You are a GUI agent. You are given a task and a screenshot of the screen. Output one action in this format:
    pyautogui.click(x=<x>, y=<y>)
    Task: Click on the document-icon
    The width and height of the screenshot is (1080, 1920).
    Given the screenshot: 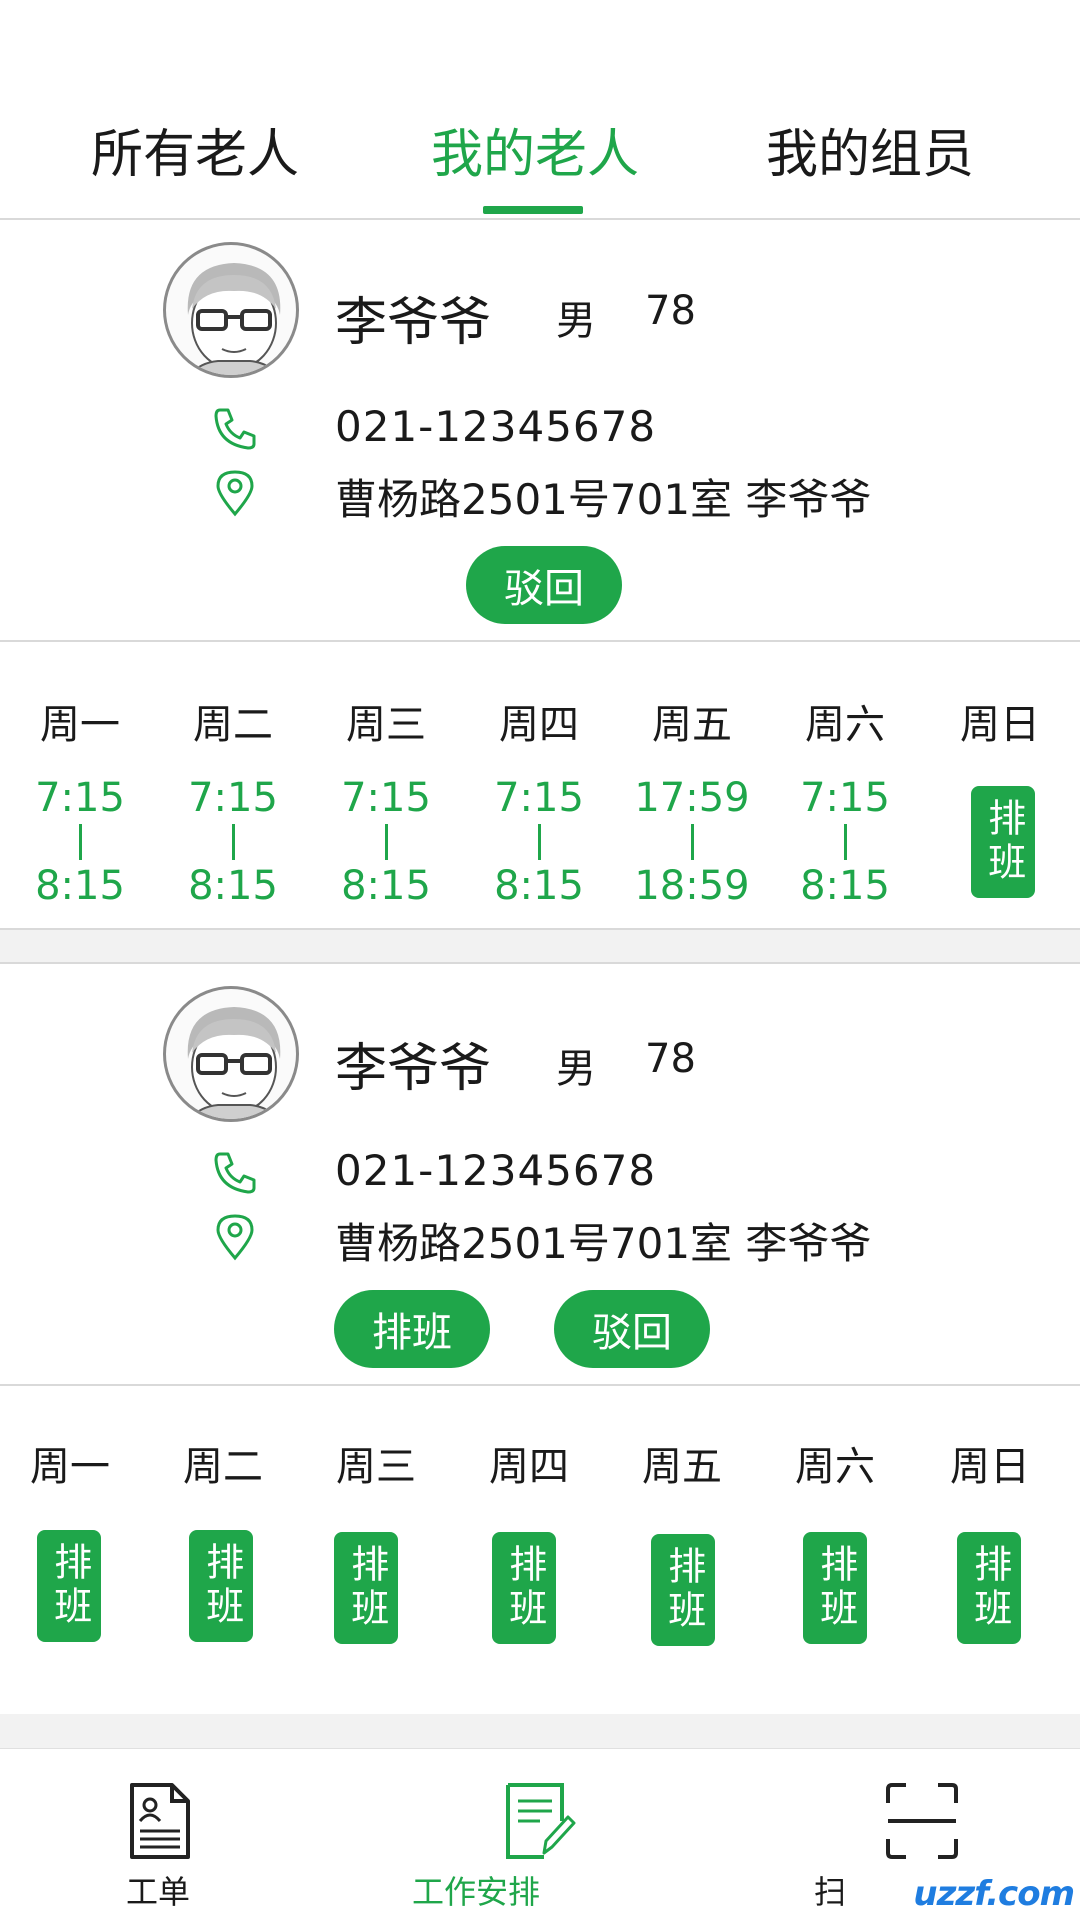 What is the action you would take?
    pyautogui.click(x=160, y=1821)
    